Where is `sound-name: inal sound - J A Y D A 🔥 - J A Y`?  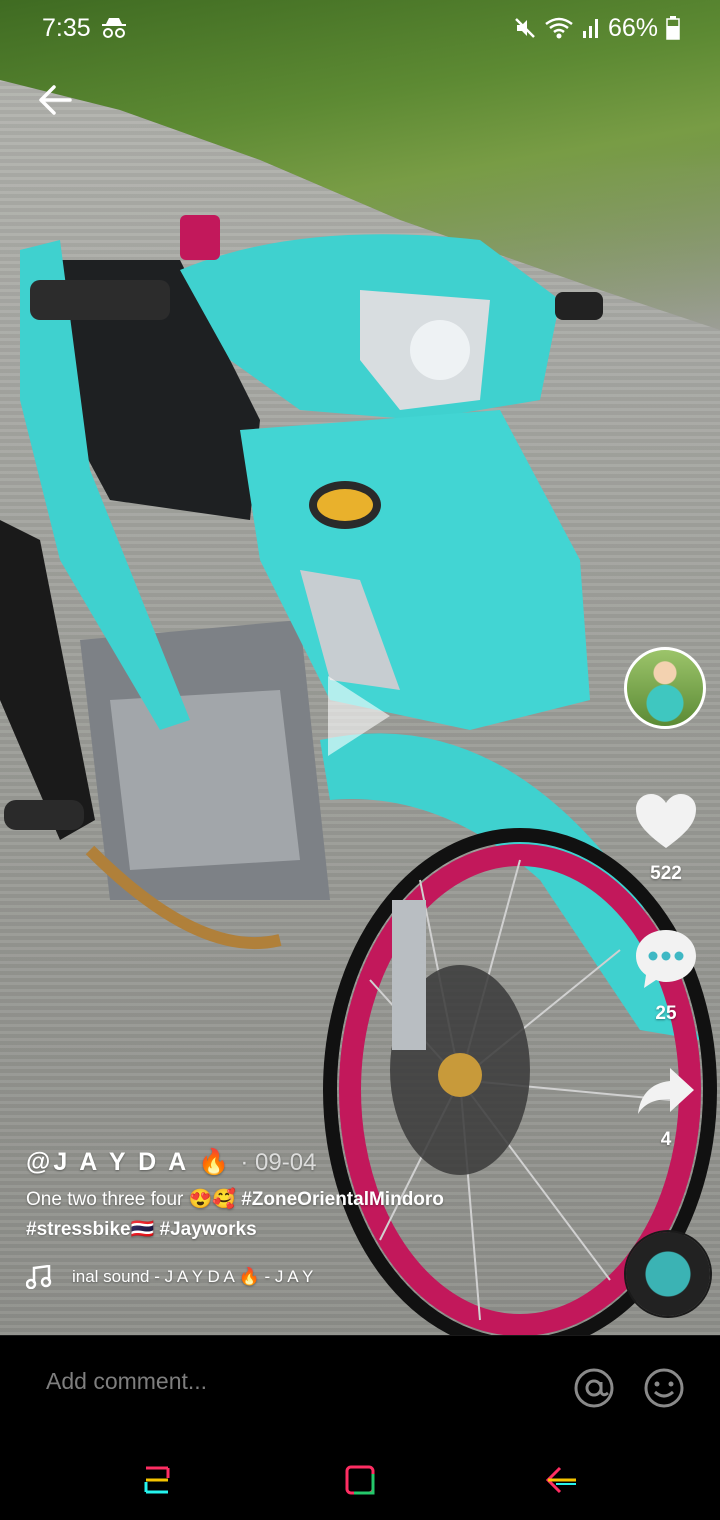 sound-name: inal sound - J A Y D A 🔥 - J A Y is located at coordinates (193, 1276).